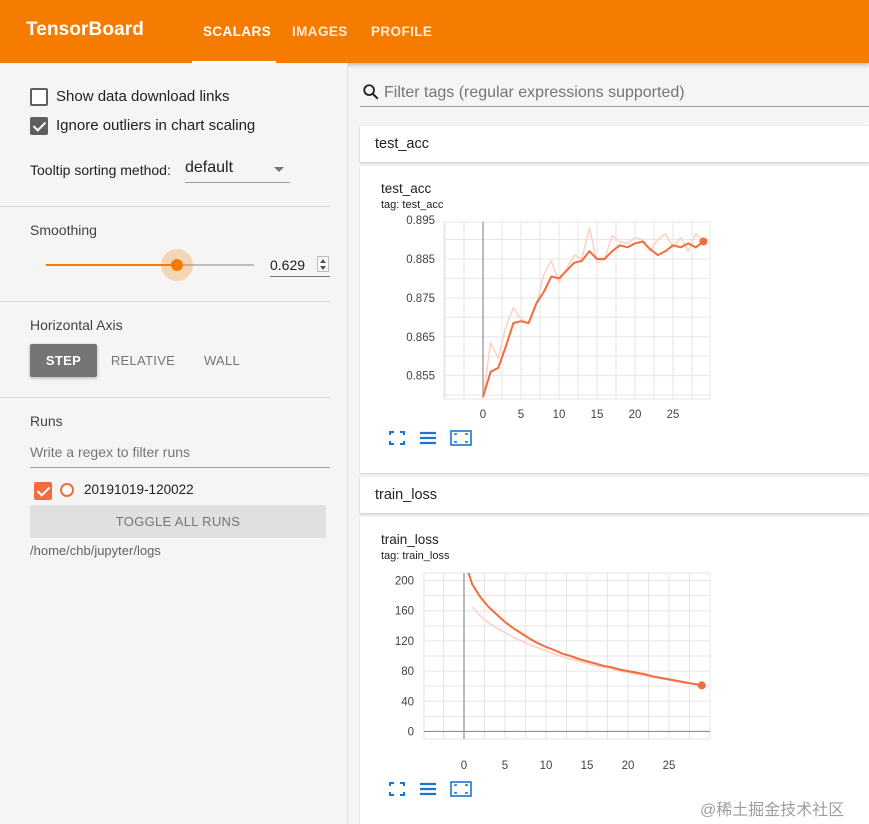  What do you see at coordinates (63, 230) in the screenshot?
I see `smoothing-title: Smoothing` at bounding box center [63, 230].